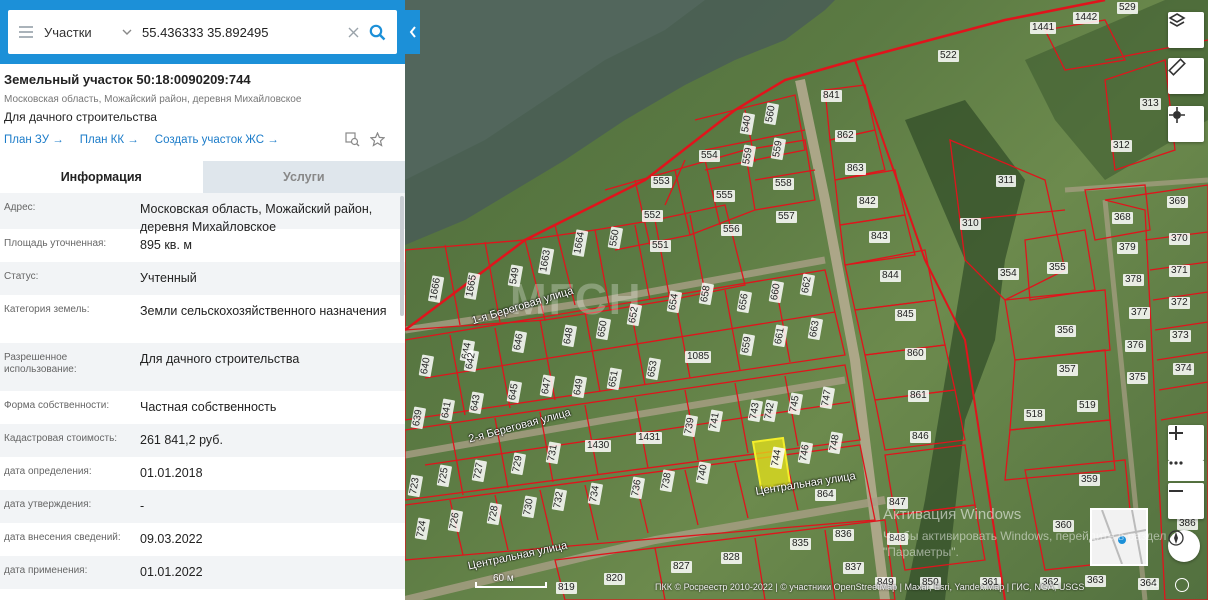 This screenshot has width=1208, height=600. Describe the element at coordinates (352, 139) in the screenshot. I see `zoom-to-object-icon` at that location.